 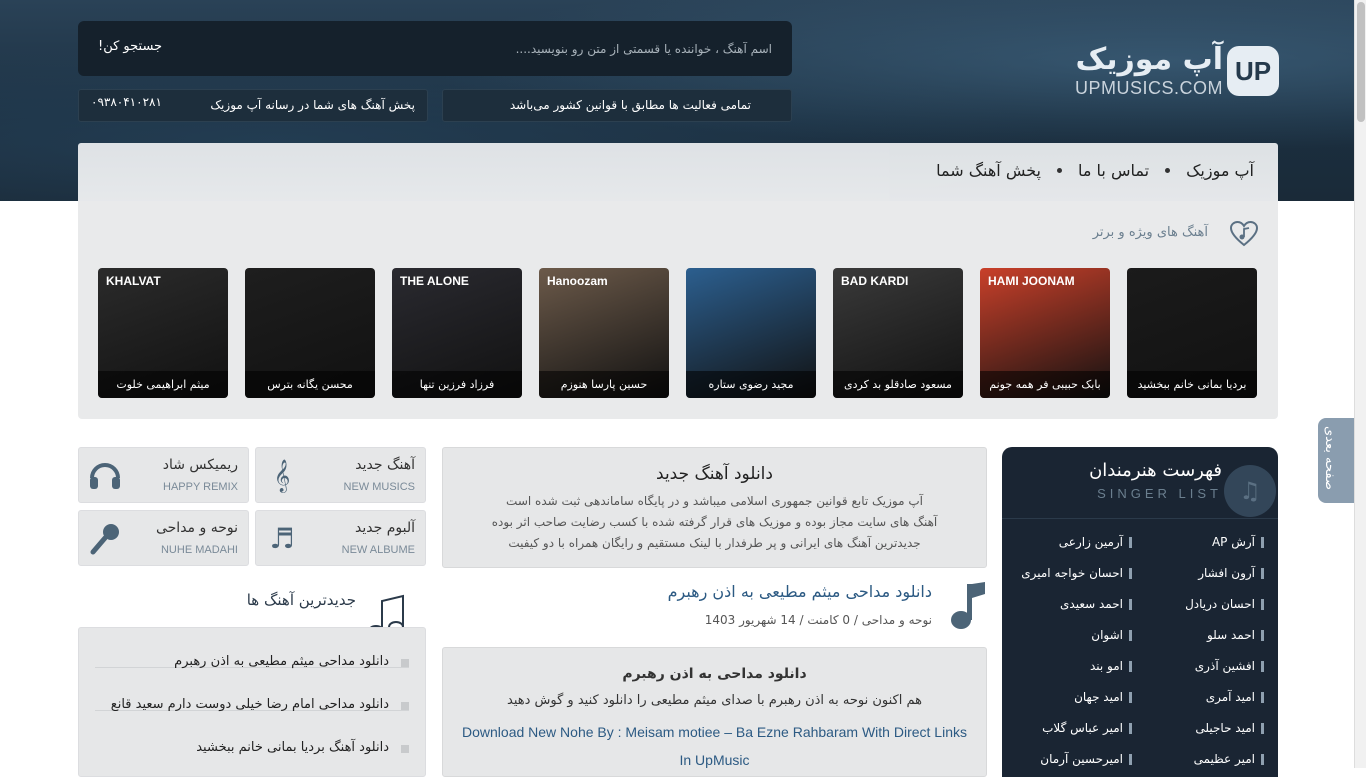 What do you see at coordinates (200, 487) in the screenshot?
I see `category-sublabel: HAPPY REMIX` at bounding box center [200, 487].